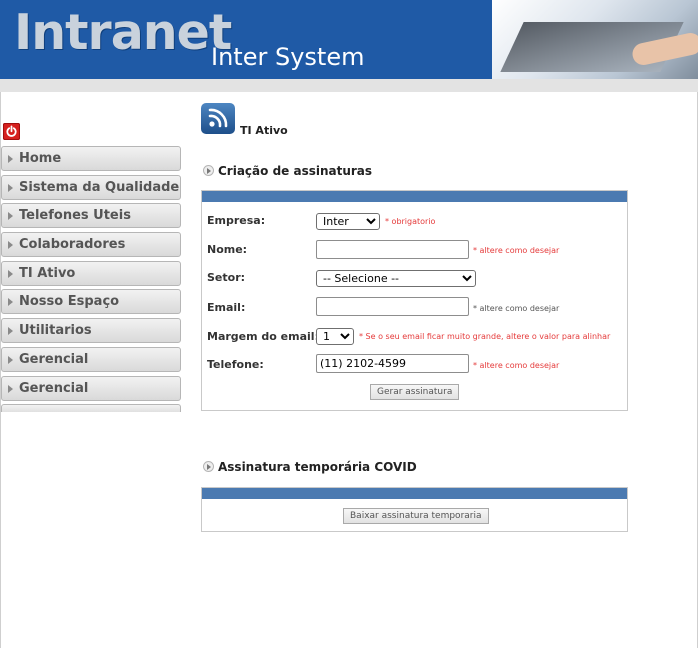 This screenshot has width=698, height=648. I want to click on section-title-text: Criação de assinaturas, so click(295, 171).